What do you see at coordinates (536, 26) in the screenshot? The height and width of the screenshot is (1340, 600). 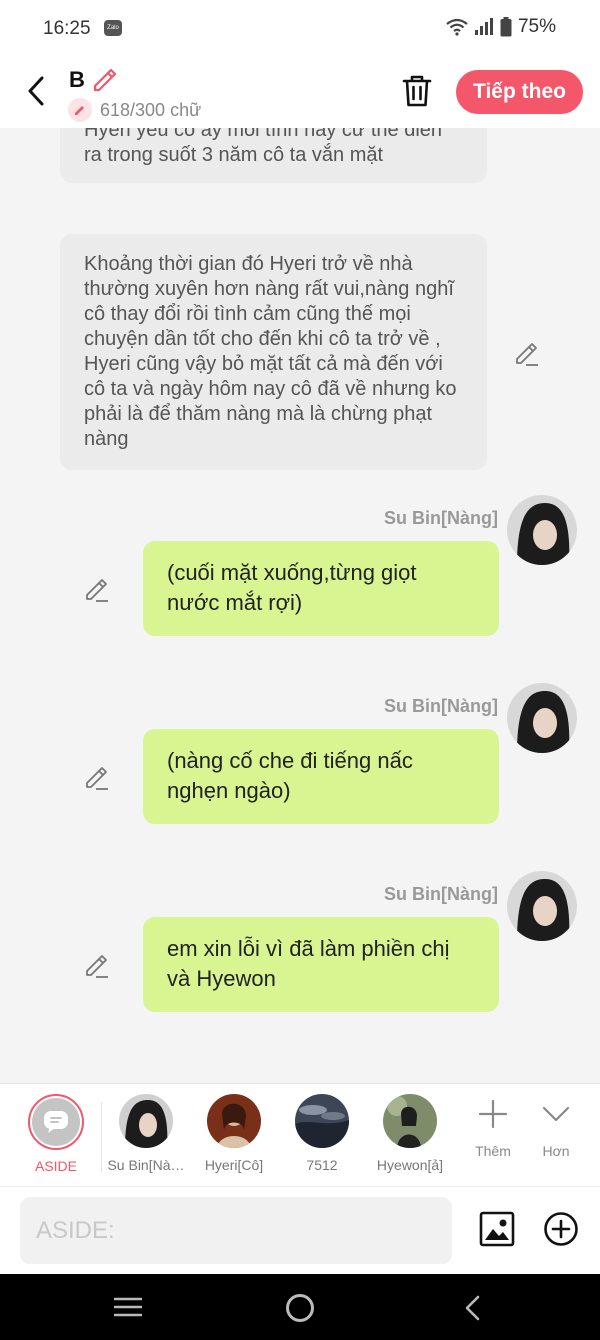 I see `battery-percent: 75%` at bounding box center [536, 26].